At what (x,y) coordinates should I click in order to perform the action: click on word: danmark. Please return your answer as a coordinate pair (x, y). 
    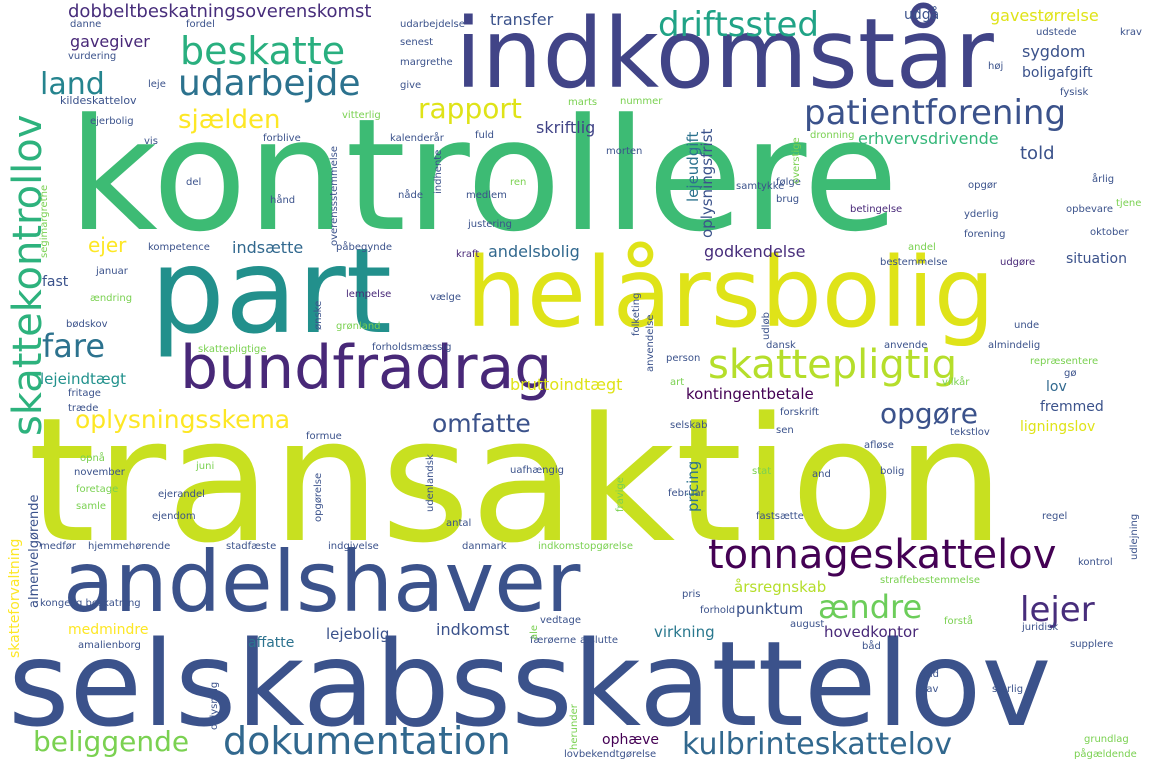
    Looking at the image, I should click on (484, 546).